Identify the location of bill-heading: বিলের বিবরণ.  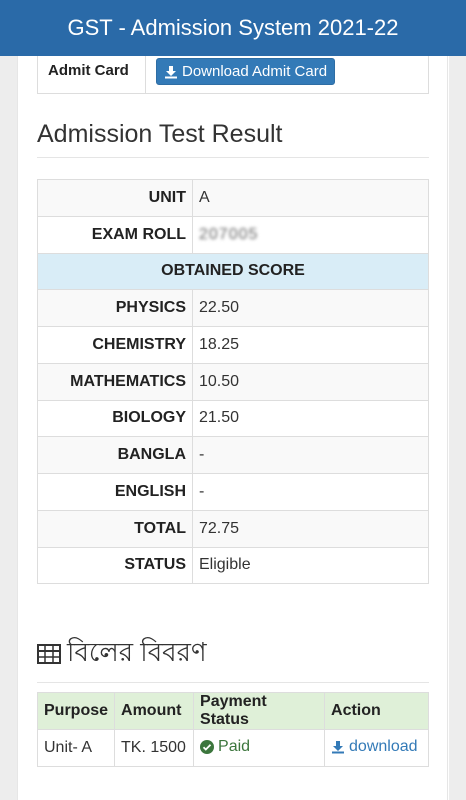
(233, 657).